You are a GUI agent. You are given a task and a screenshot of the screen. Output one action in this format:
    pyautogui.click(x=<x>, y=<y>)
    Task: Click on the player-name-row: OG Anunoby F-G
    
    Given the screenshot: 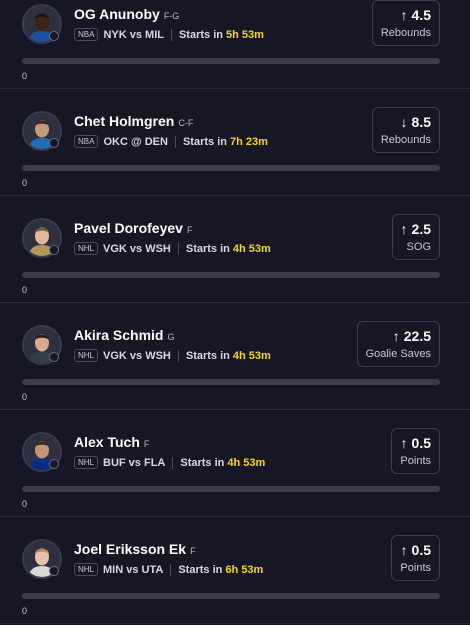 What is the action you would take?
    pyautogui.click(x=126, y=15)
    